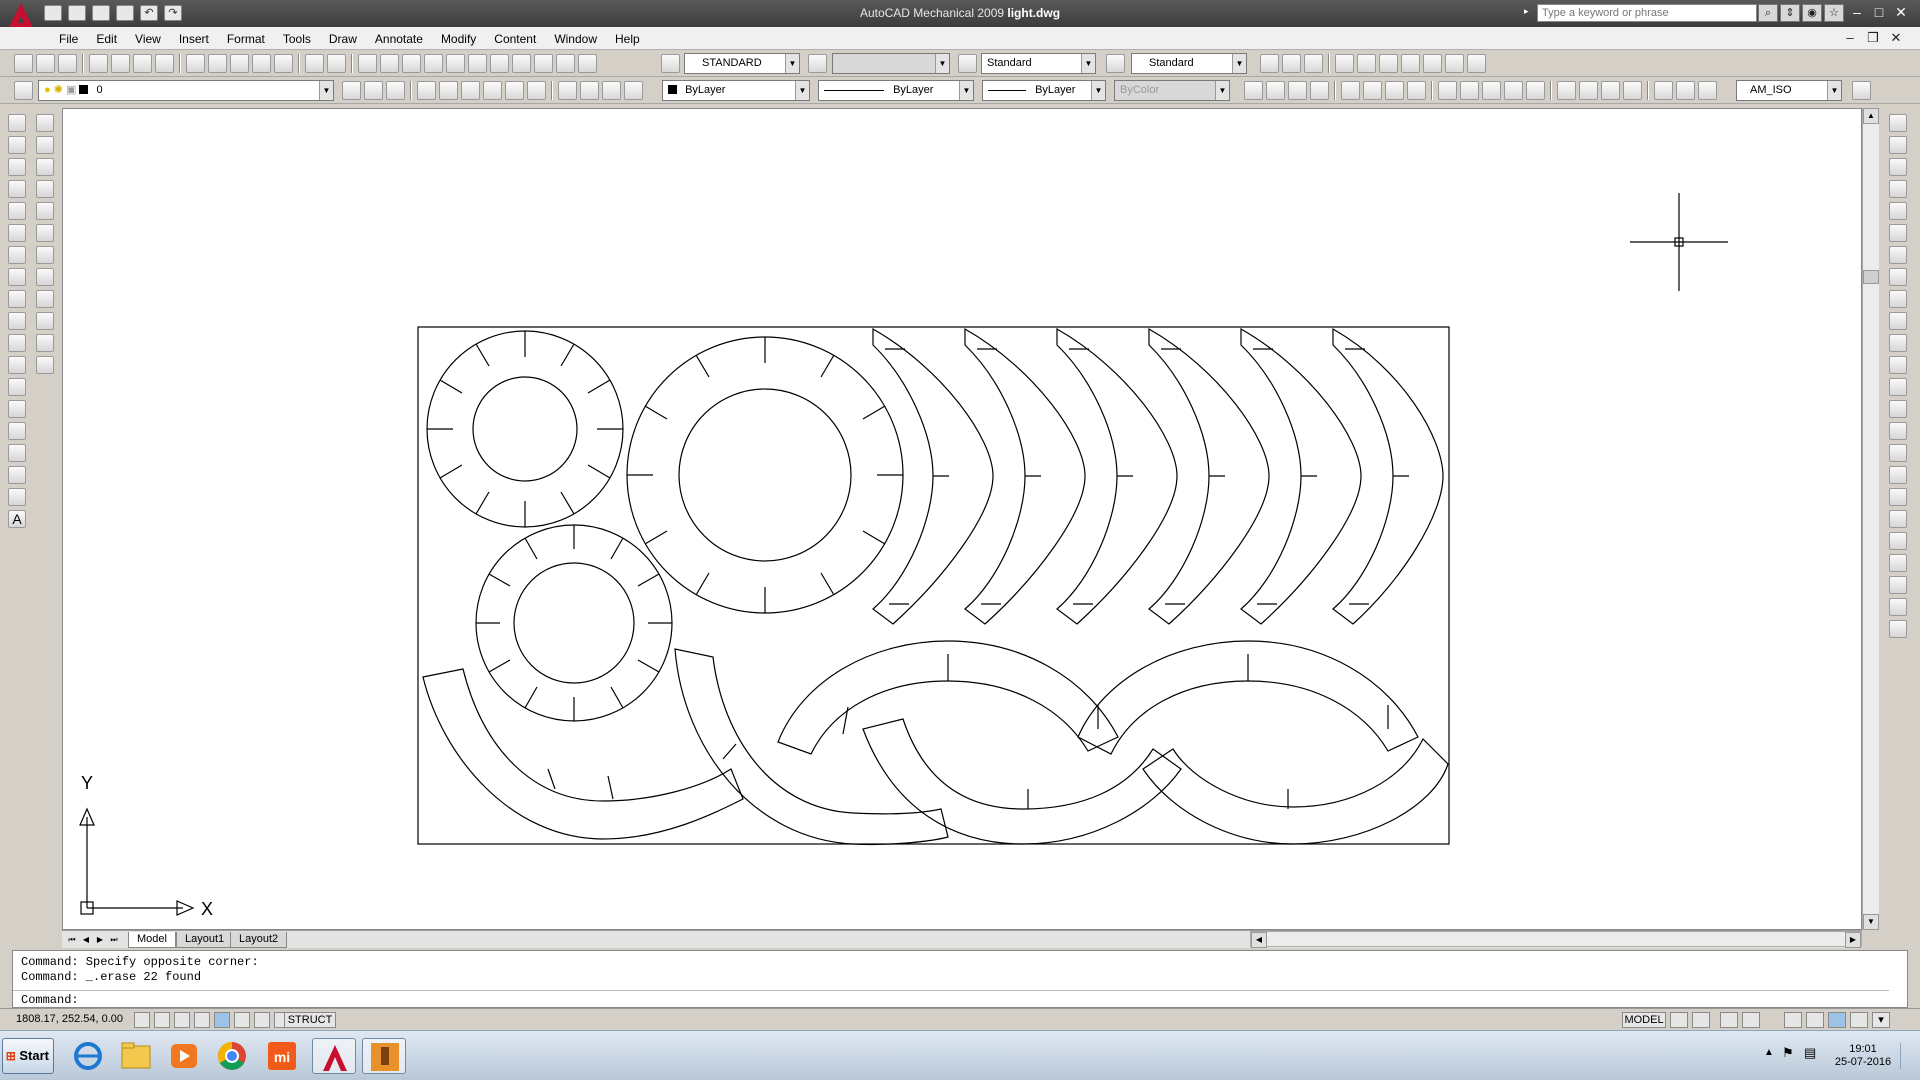  What do you see at coordinates (148, 39) in the screenshot?
I see `menu-view: View` at bounding box center [148, 39].